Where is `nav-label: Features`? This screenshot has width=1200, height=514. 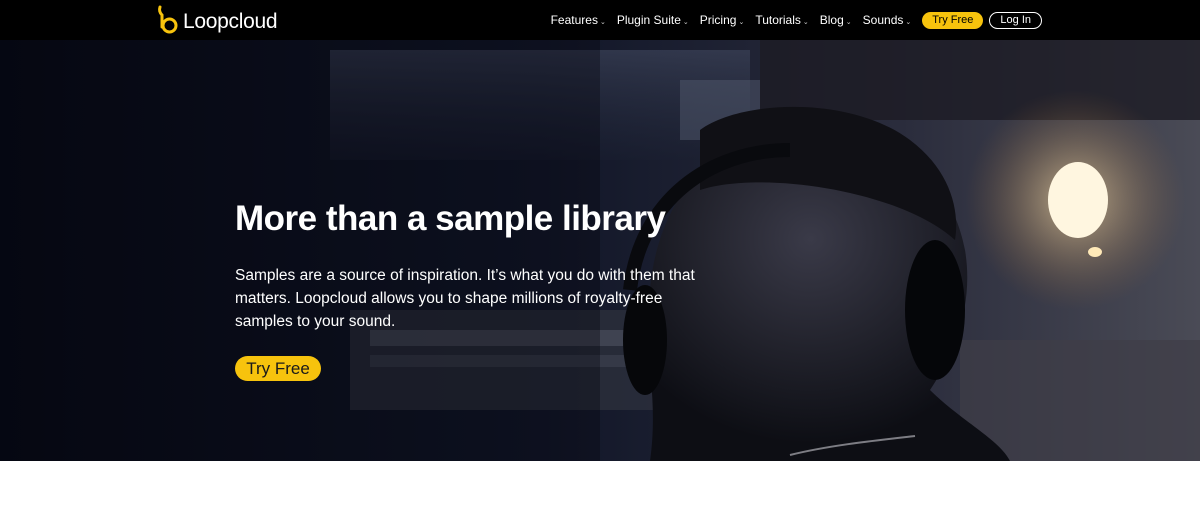
nav-label: Features is located at coordinates (574, 20).